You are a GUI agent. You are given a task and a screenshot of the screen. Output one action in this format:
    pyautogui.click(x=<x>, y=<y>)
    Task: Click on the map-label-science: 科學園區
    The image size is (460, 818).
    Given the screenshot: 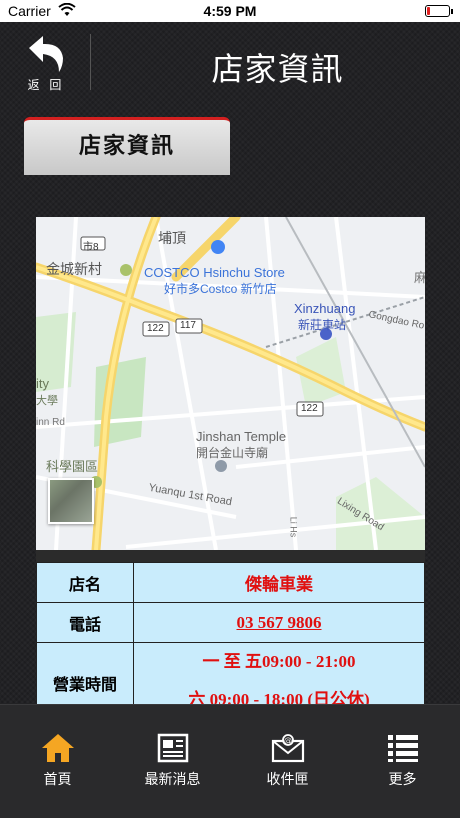 What is the action you would take?
    pyautogui.click(x=72, y=466)
    